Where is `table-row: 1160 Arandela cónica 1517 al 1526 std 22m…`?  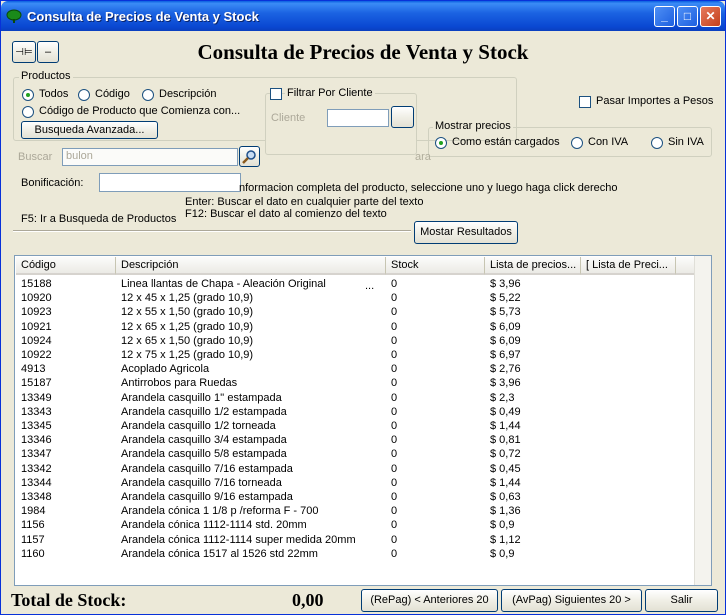
table-row: 1160 Arandela cónica 1517 al 1526 std 22m… is located at coordinates (363, 554).